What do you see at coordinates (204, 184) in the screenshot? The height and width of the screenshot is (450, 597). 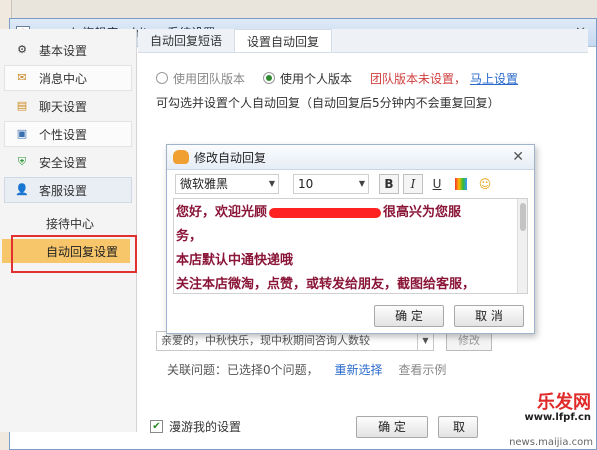 I see `font-family-value: 微软雅黑` at bounding box center [204, 184].